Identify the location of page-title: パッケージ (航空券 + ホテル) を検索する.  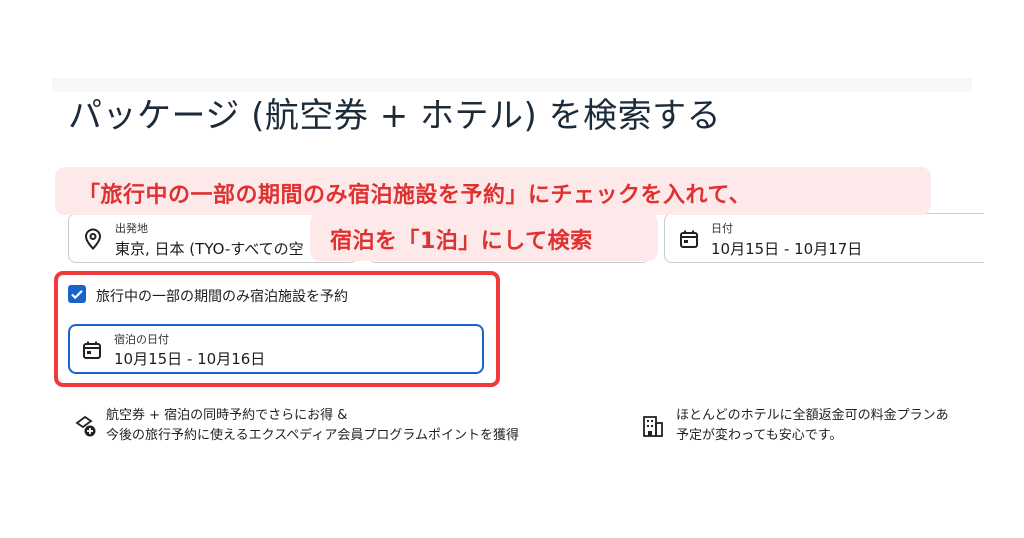
(395, 116).